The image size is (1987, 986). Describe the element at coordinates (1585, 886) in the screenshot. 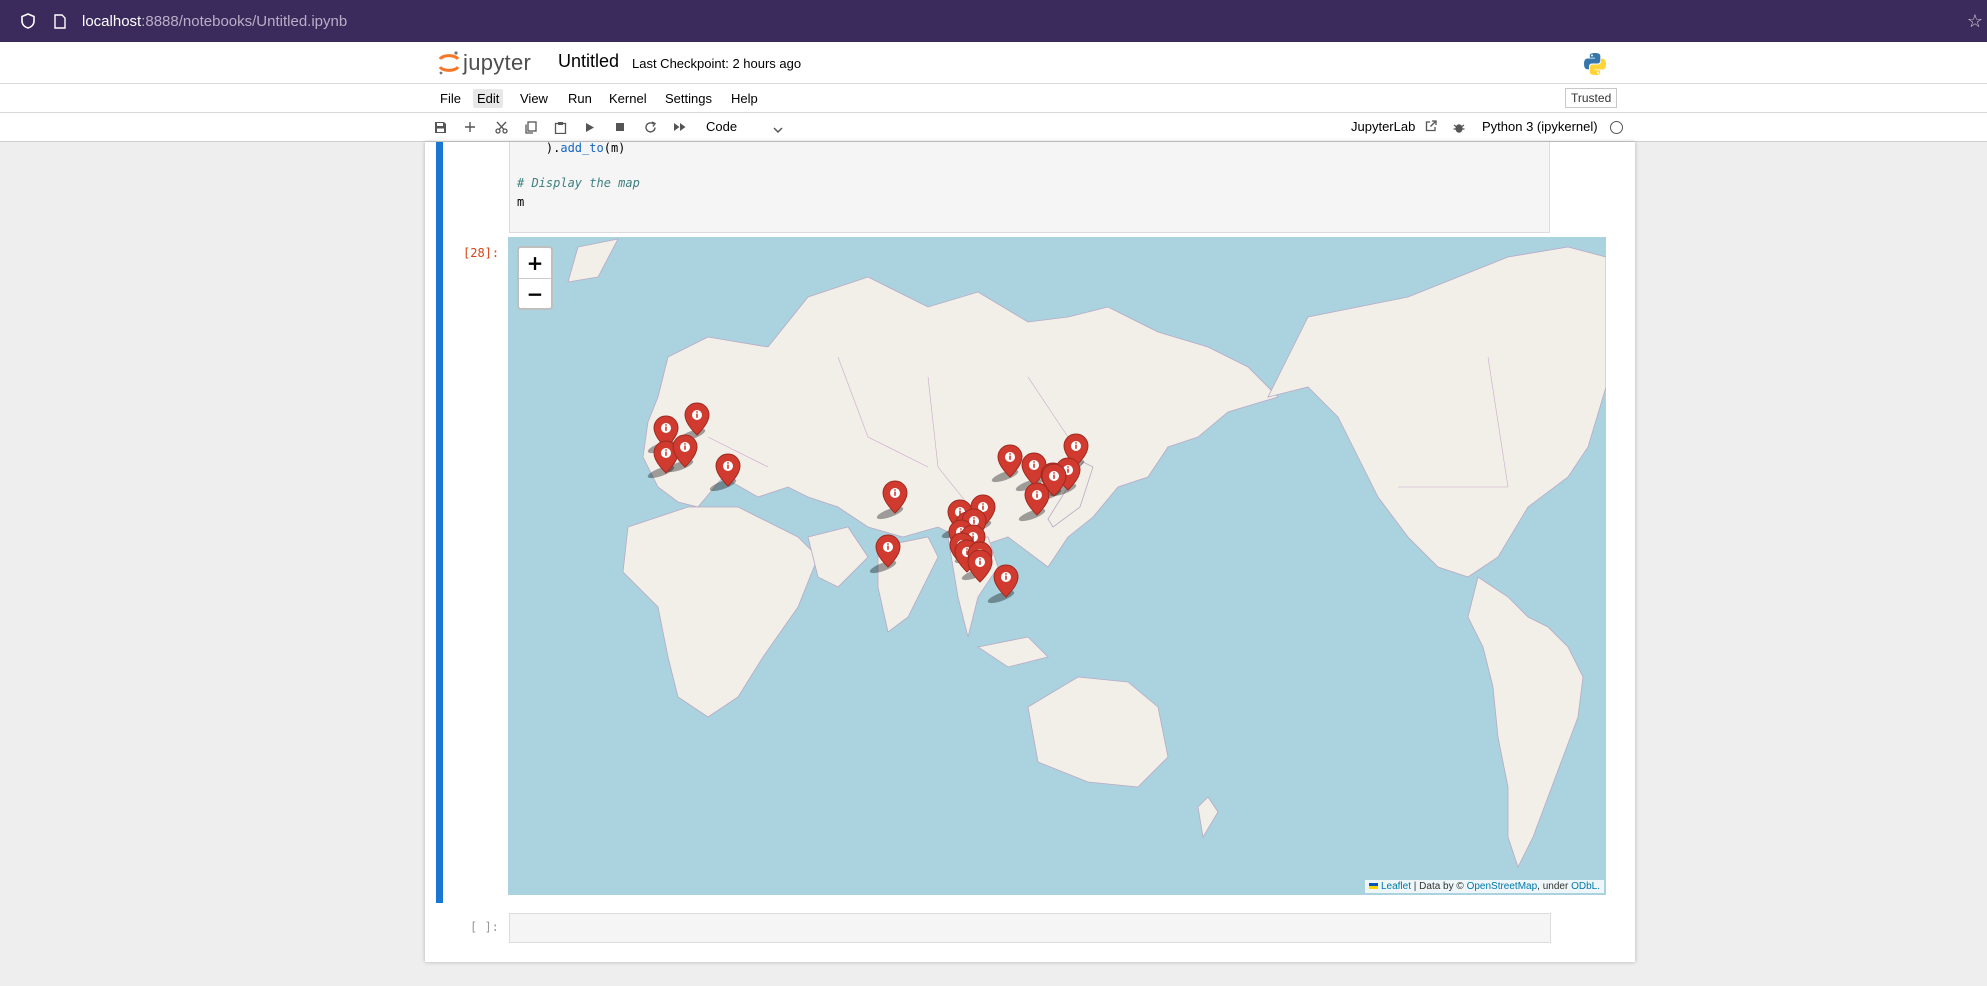

I see `odbl-link: ODbL.` at that location.